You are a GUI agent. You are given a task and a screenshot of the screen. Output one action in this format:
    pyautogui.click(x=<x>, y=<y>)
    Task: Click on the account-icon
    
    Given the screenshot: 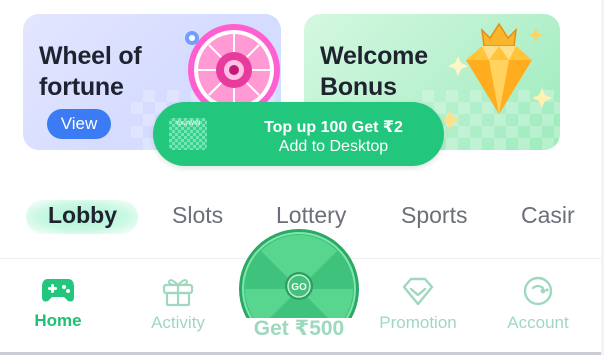 What is the action you would take?
    pyautogui.click(x=538, y=291)
    